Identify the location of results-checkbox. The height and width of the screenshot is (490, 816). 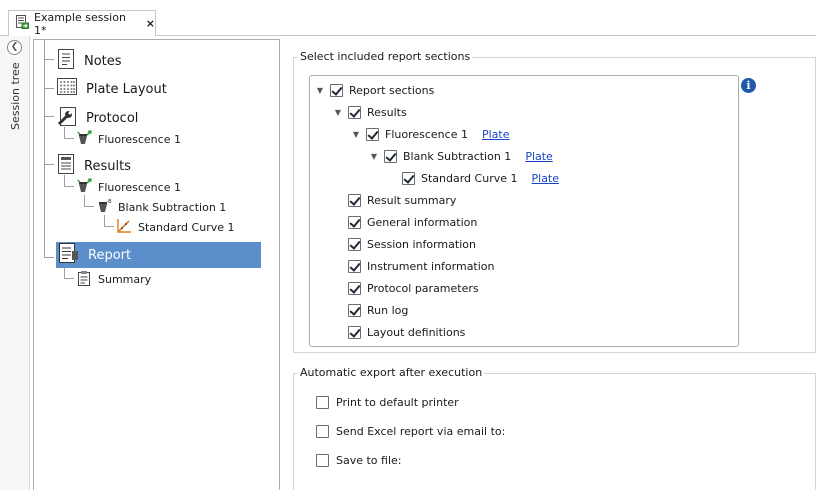
(354, 112).